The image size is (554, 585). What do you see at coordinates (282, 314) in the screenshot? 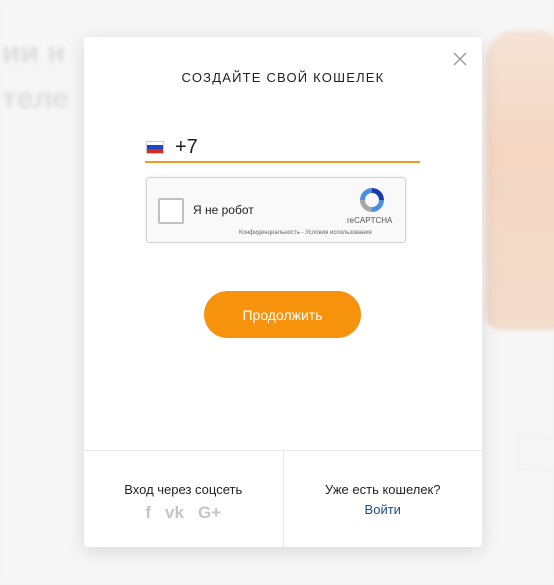
I see `continue-button: Продолжить` at bounding box center [282, 314].